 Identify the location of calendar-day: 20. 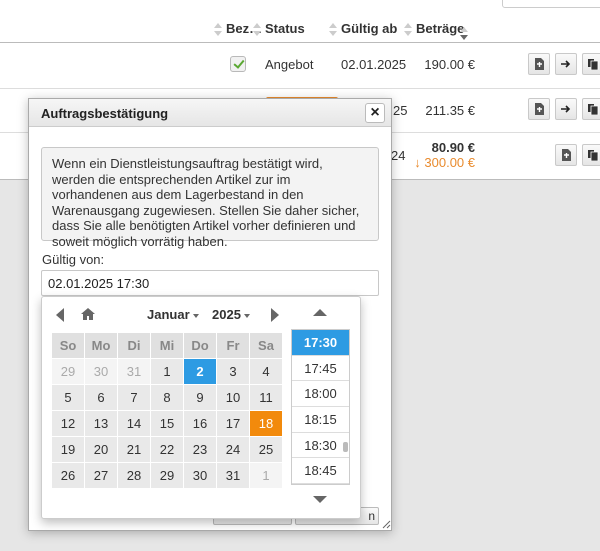
(101, 449).